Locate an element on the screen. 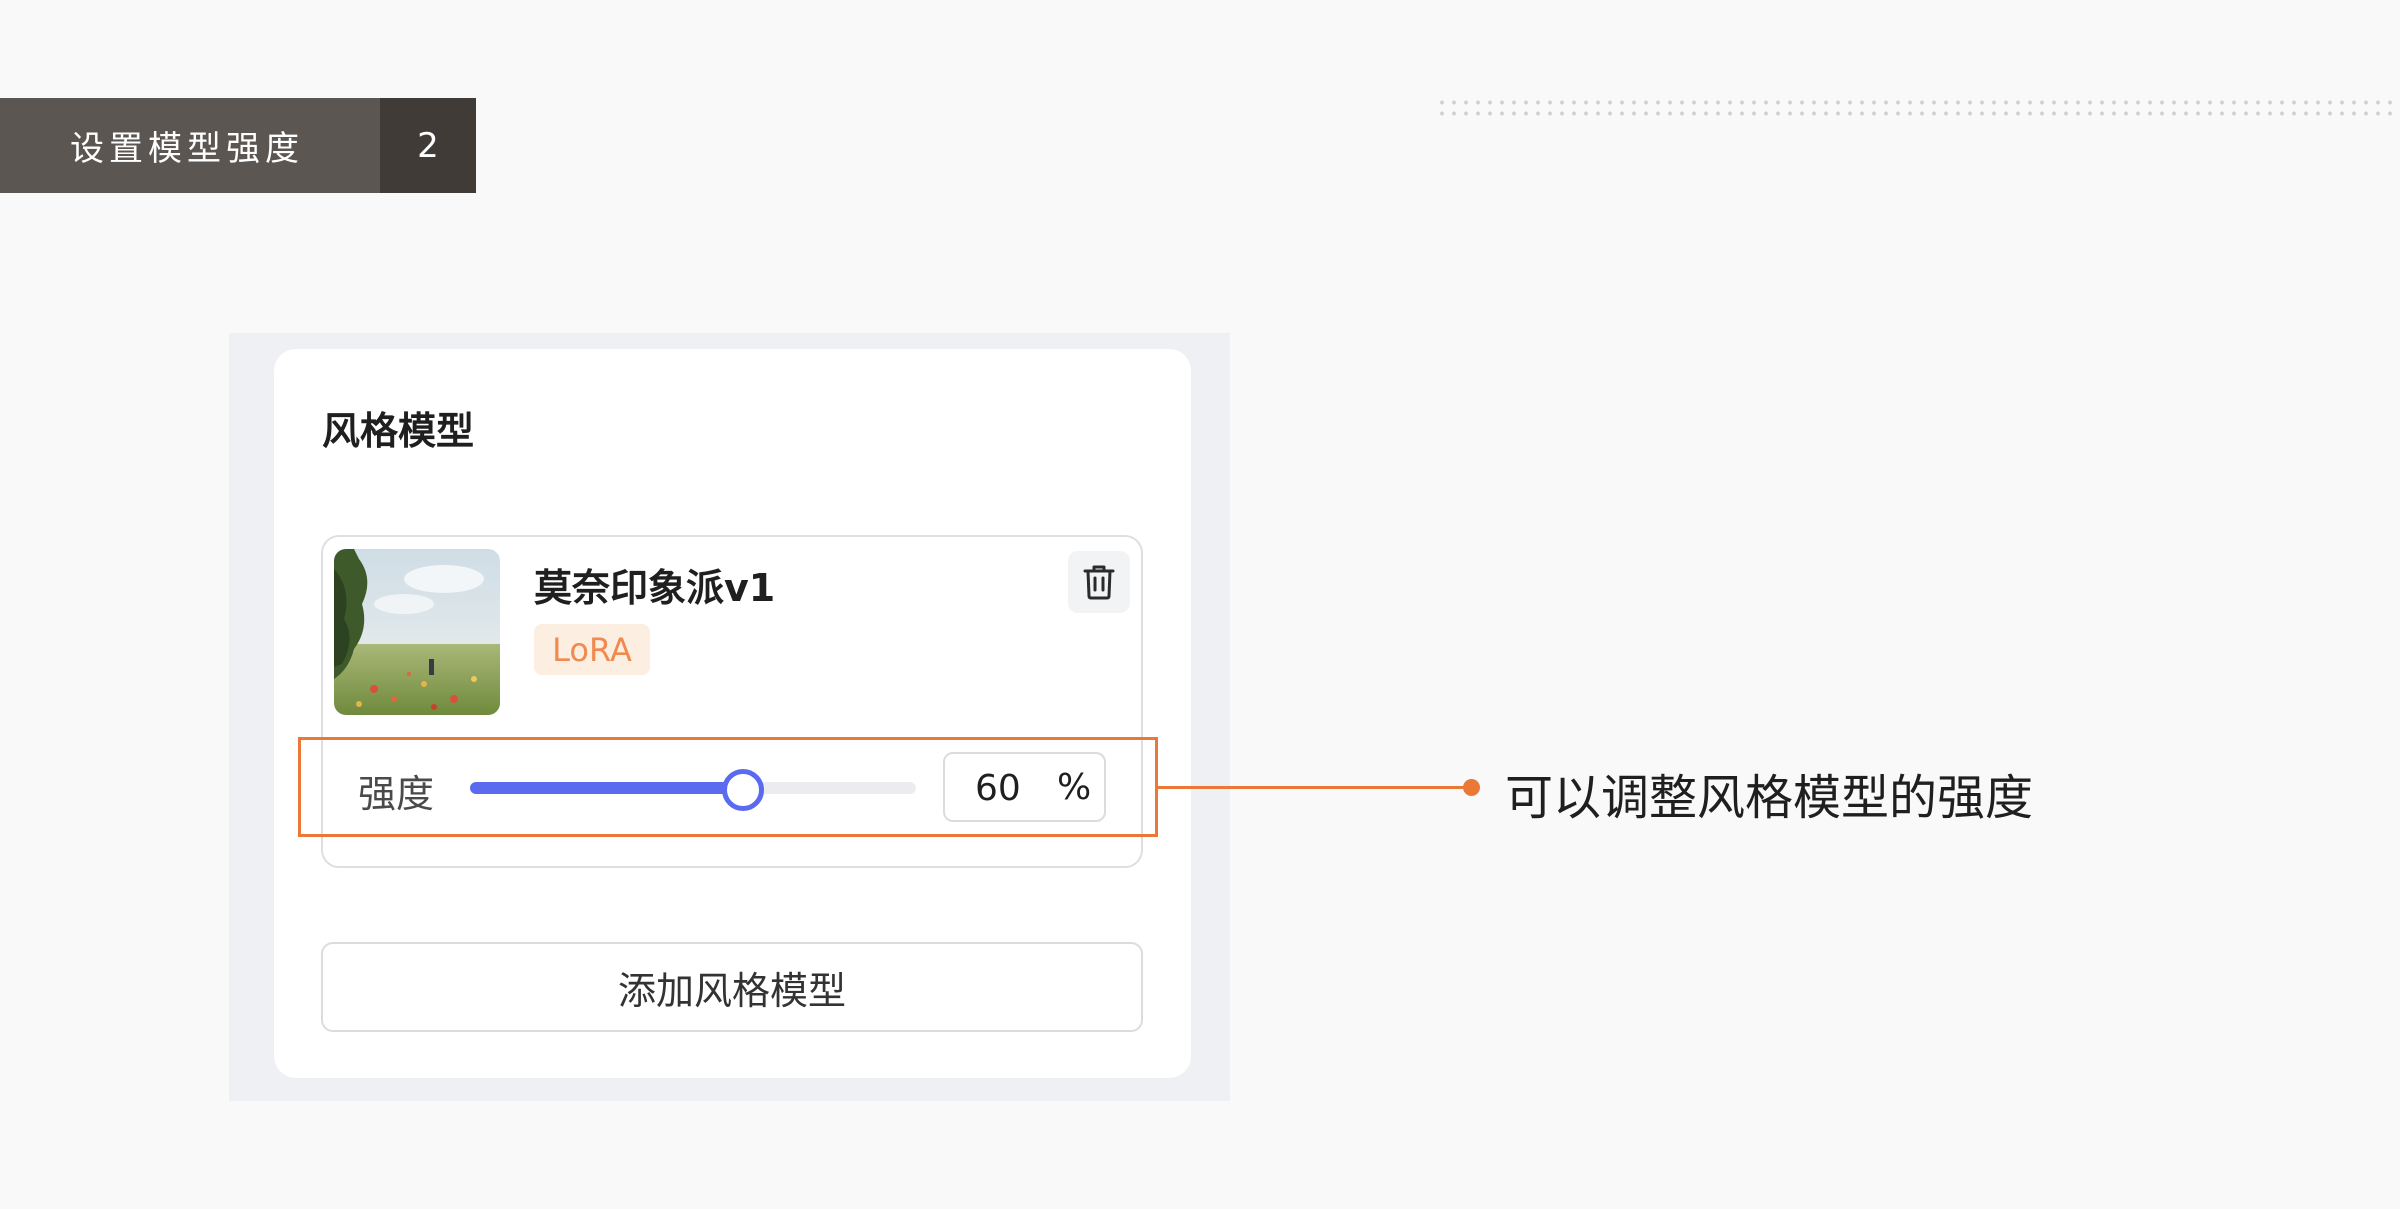 This screenshot has height=1209, width=2400. annotation-text: 可以调整风格模型的强度 is located at coordinates (1769, 798).